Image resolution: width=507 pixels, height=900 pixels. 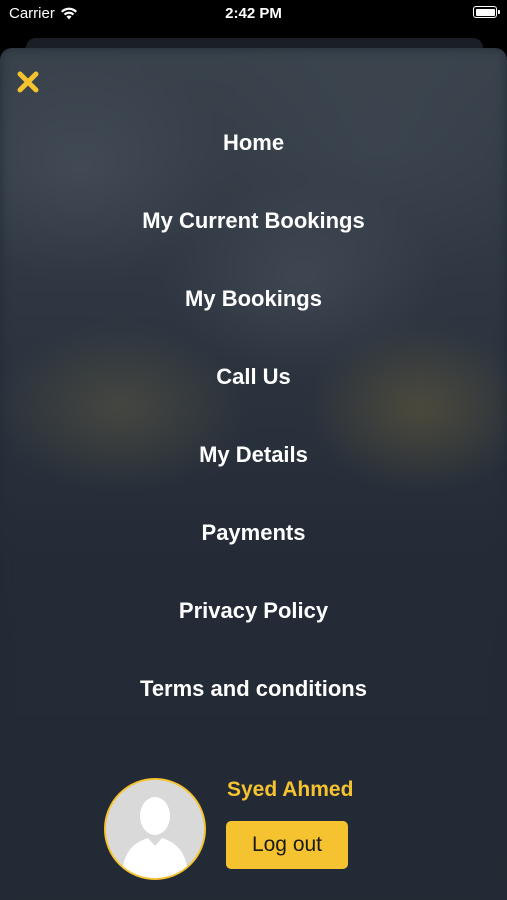 What do you see at coordinates (486, 12) in the screenshot?
I see `battery-icon` at bounding box center [486, 12].